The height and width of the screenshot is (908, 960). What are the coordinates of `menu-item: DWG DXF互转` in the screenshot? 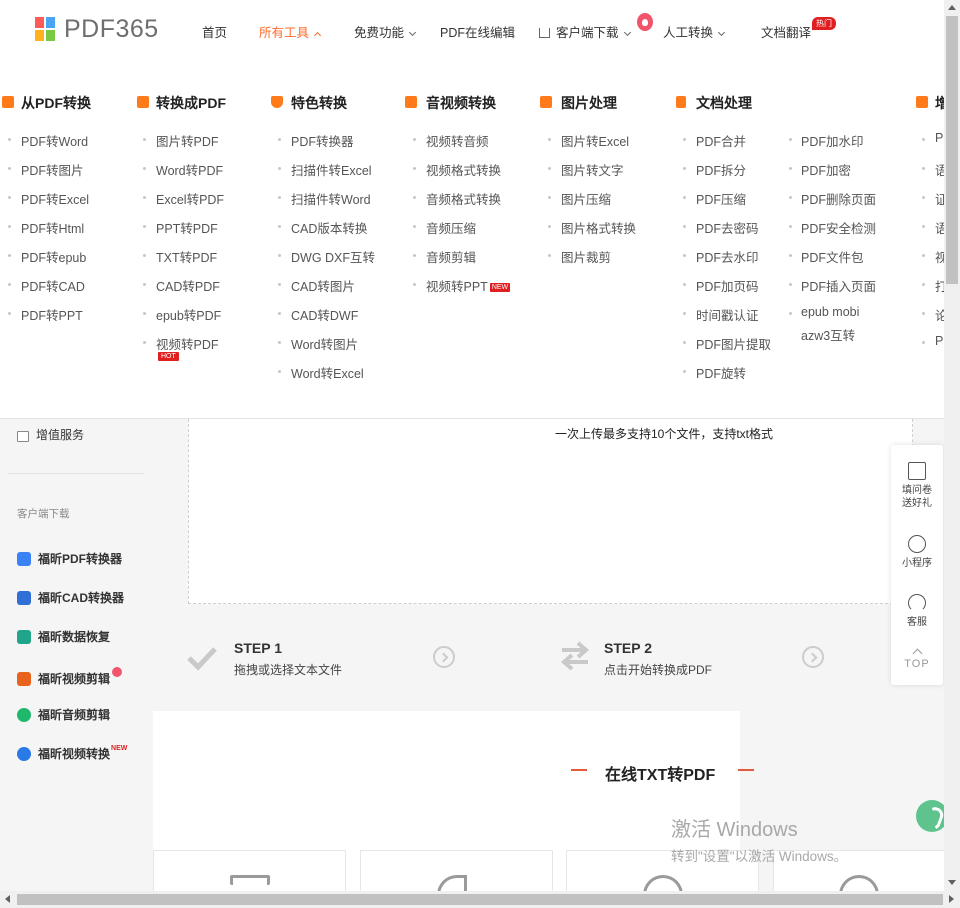 It's located at (333, 256).